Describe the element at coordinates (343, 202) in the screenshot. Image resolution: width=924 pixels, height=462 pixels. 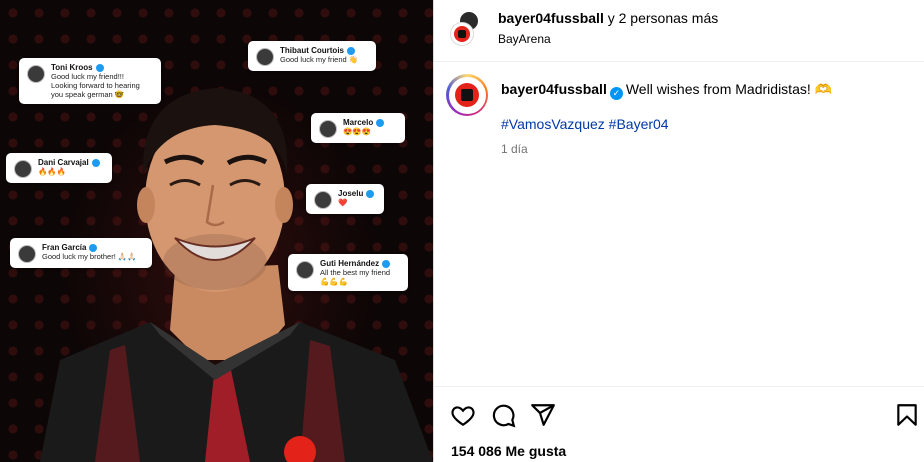
I see `comment-text: ❤️` at that location.